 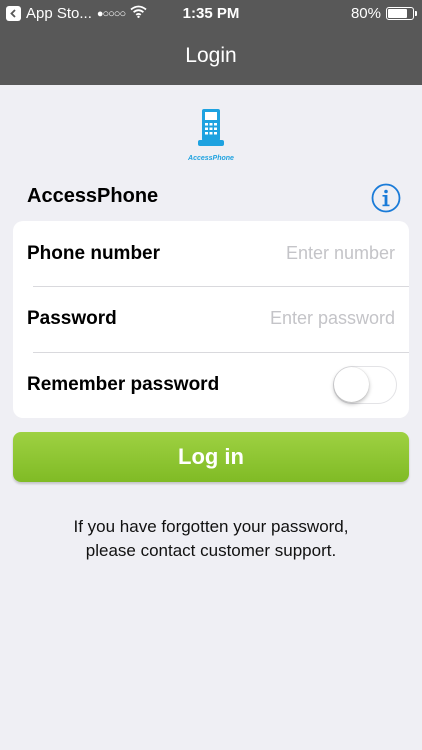 I want to click on app-logo: AccessPhone, so click(x=211, y=135).